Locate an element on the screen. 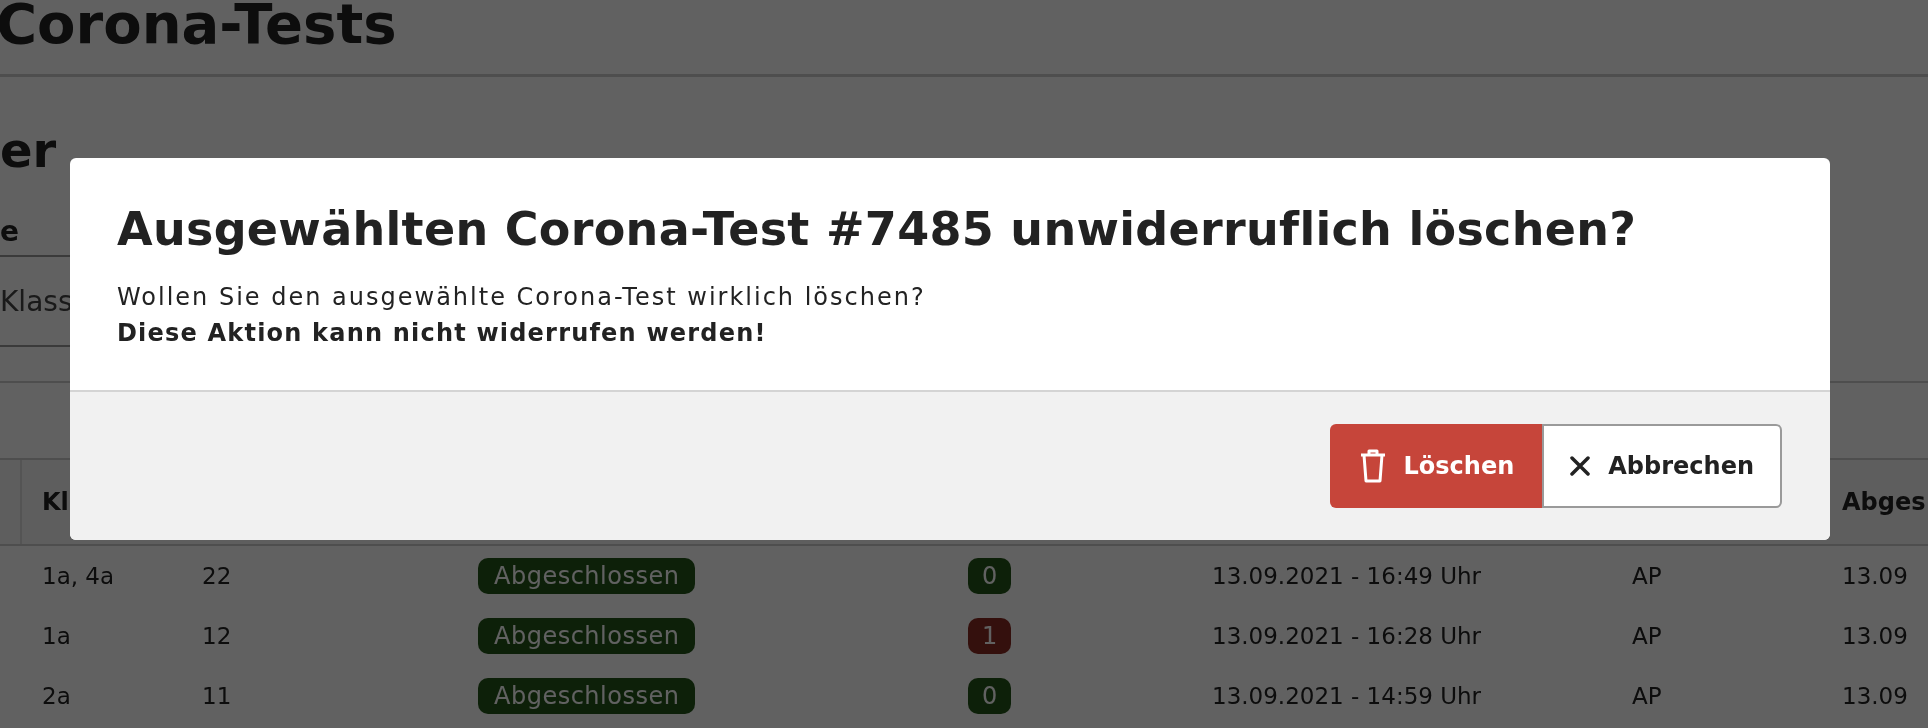 The width and height of the screenshot is (1928, 728). table-cell-text: 12 is located at coordinates (217, 636).